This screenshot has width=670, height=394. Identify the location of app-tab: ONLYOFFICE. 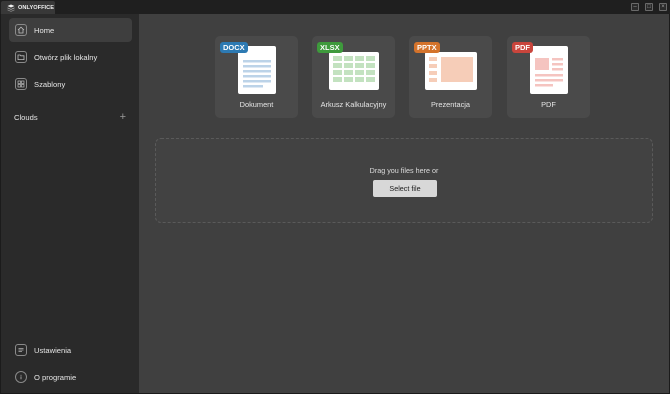
(28, 7).